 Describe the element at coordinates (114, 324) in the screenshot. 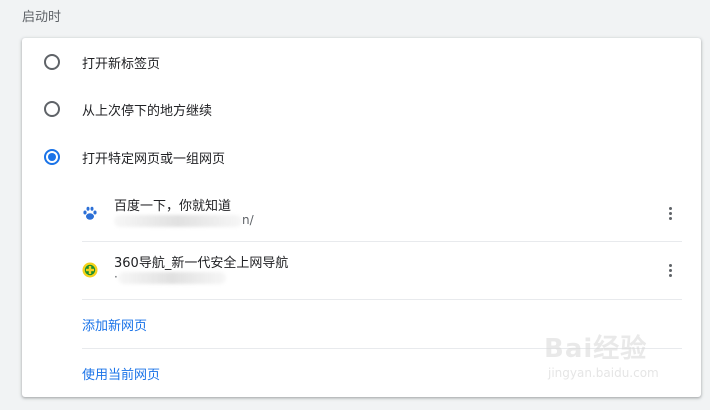

I see `add-new-page-link: 添加新网页` at that location.